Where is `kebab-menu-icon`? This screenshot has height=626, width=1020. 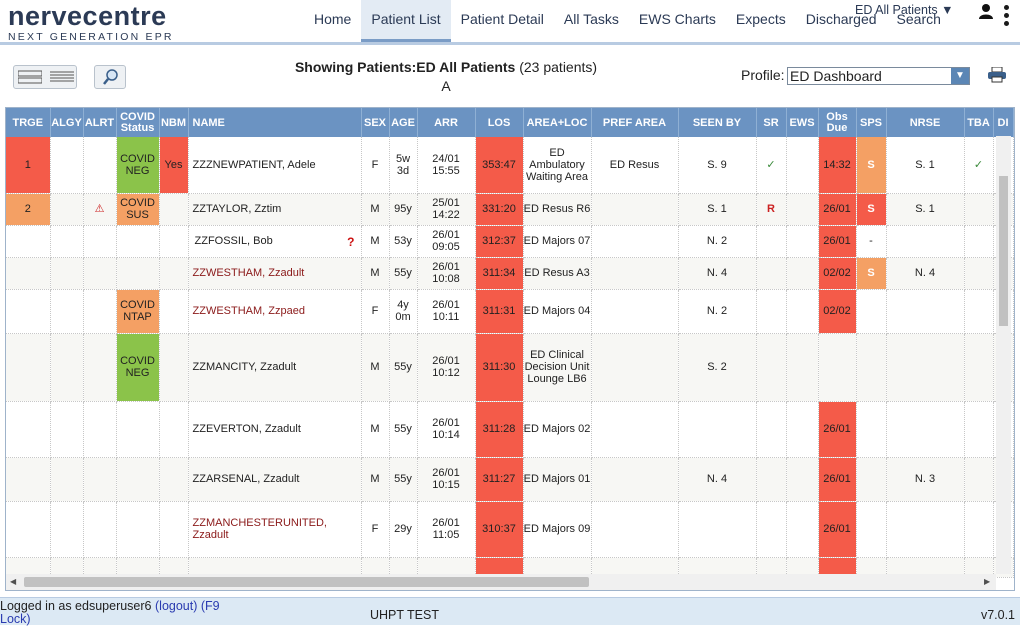 kebab-menu-icon is located at coordinates (1007, 17).